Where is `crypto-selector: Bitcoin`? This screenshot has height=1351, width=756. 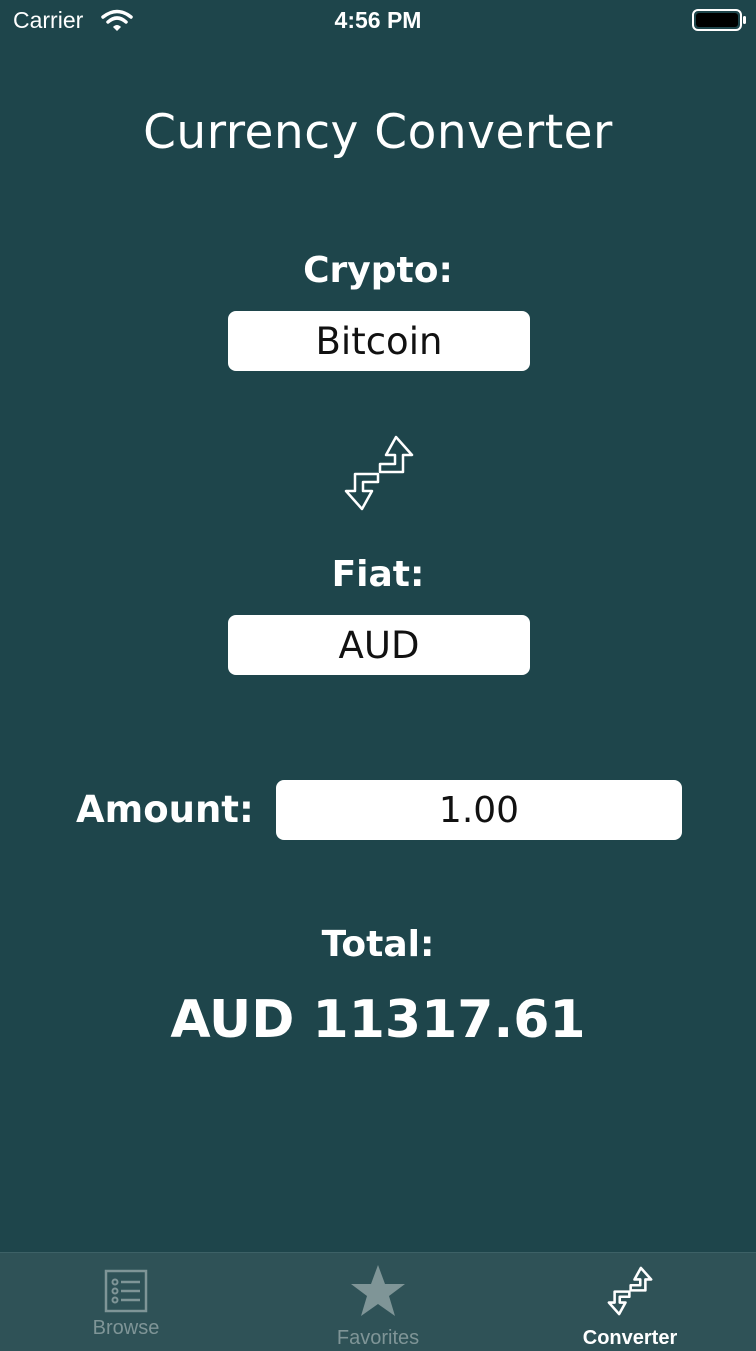 crypto-selector: Bitcoin is located at coordinates (379, 341).